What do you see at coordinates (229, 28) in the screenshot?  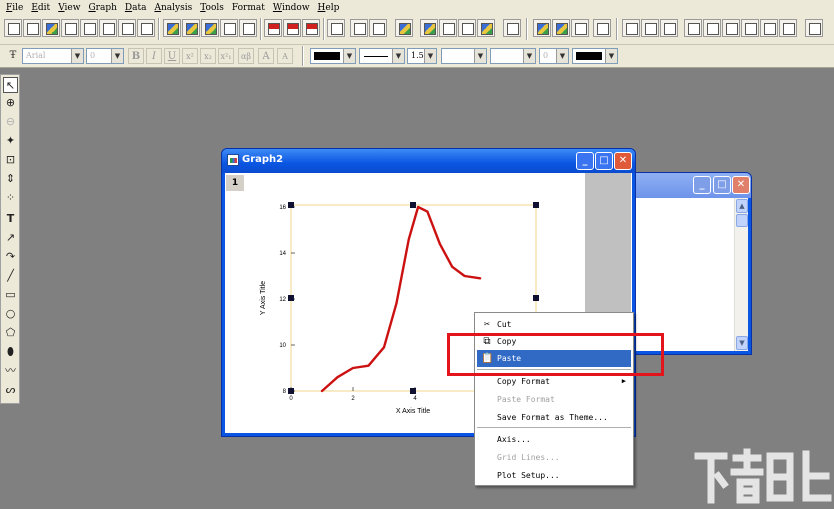 I see `save-icon` at bounding box center [229, 28].